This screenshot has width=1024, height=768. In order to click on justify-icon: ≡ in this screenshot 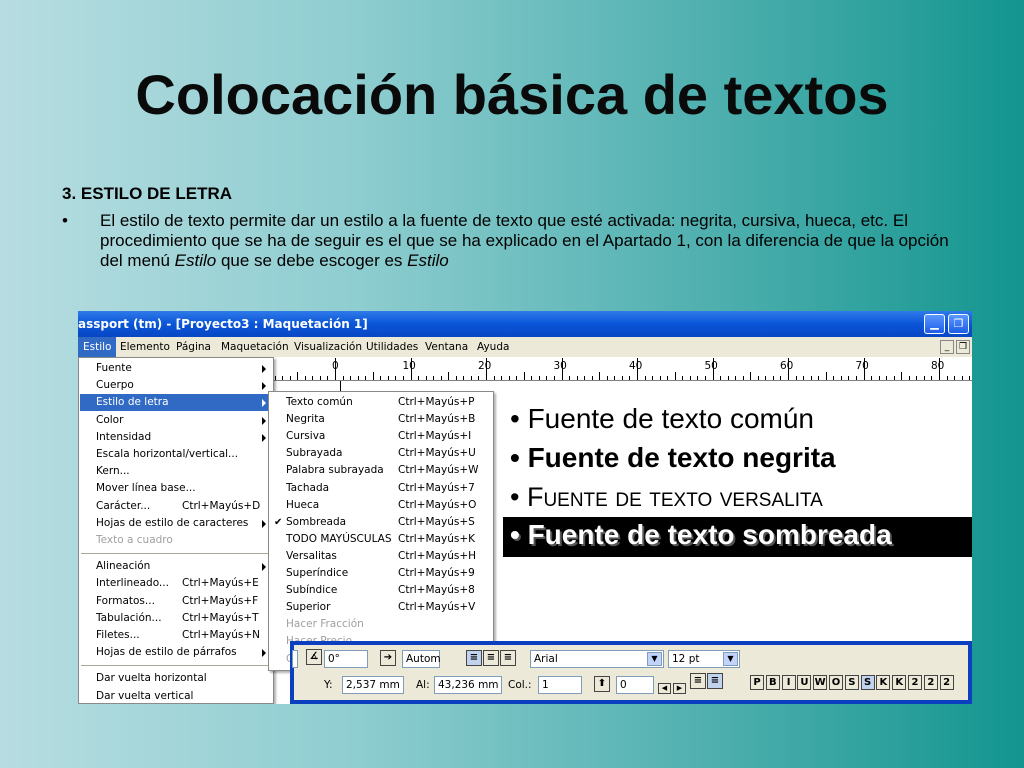, I will do `click(698, 681)`.